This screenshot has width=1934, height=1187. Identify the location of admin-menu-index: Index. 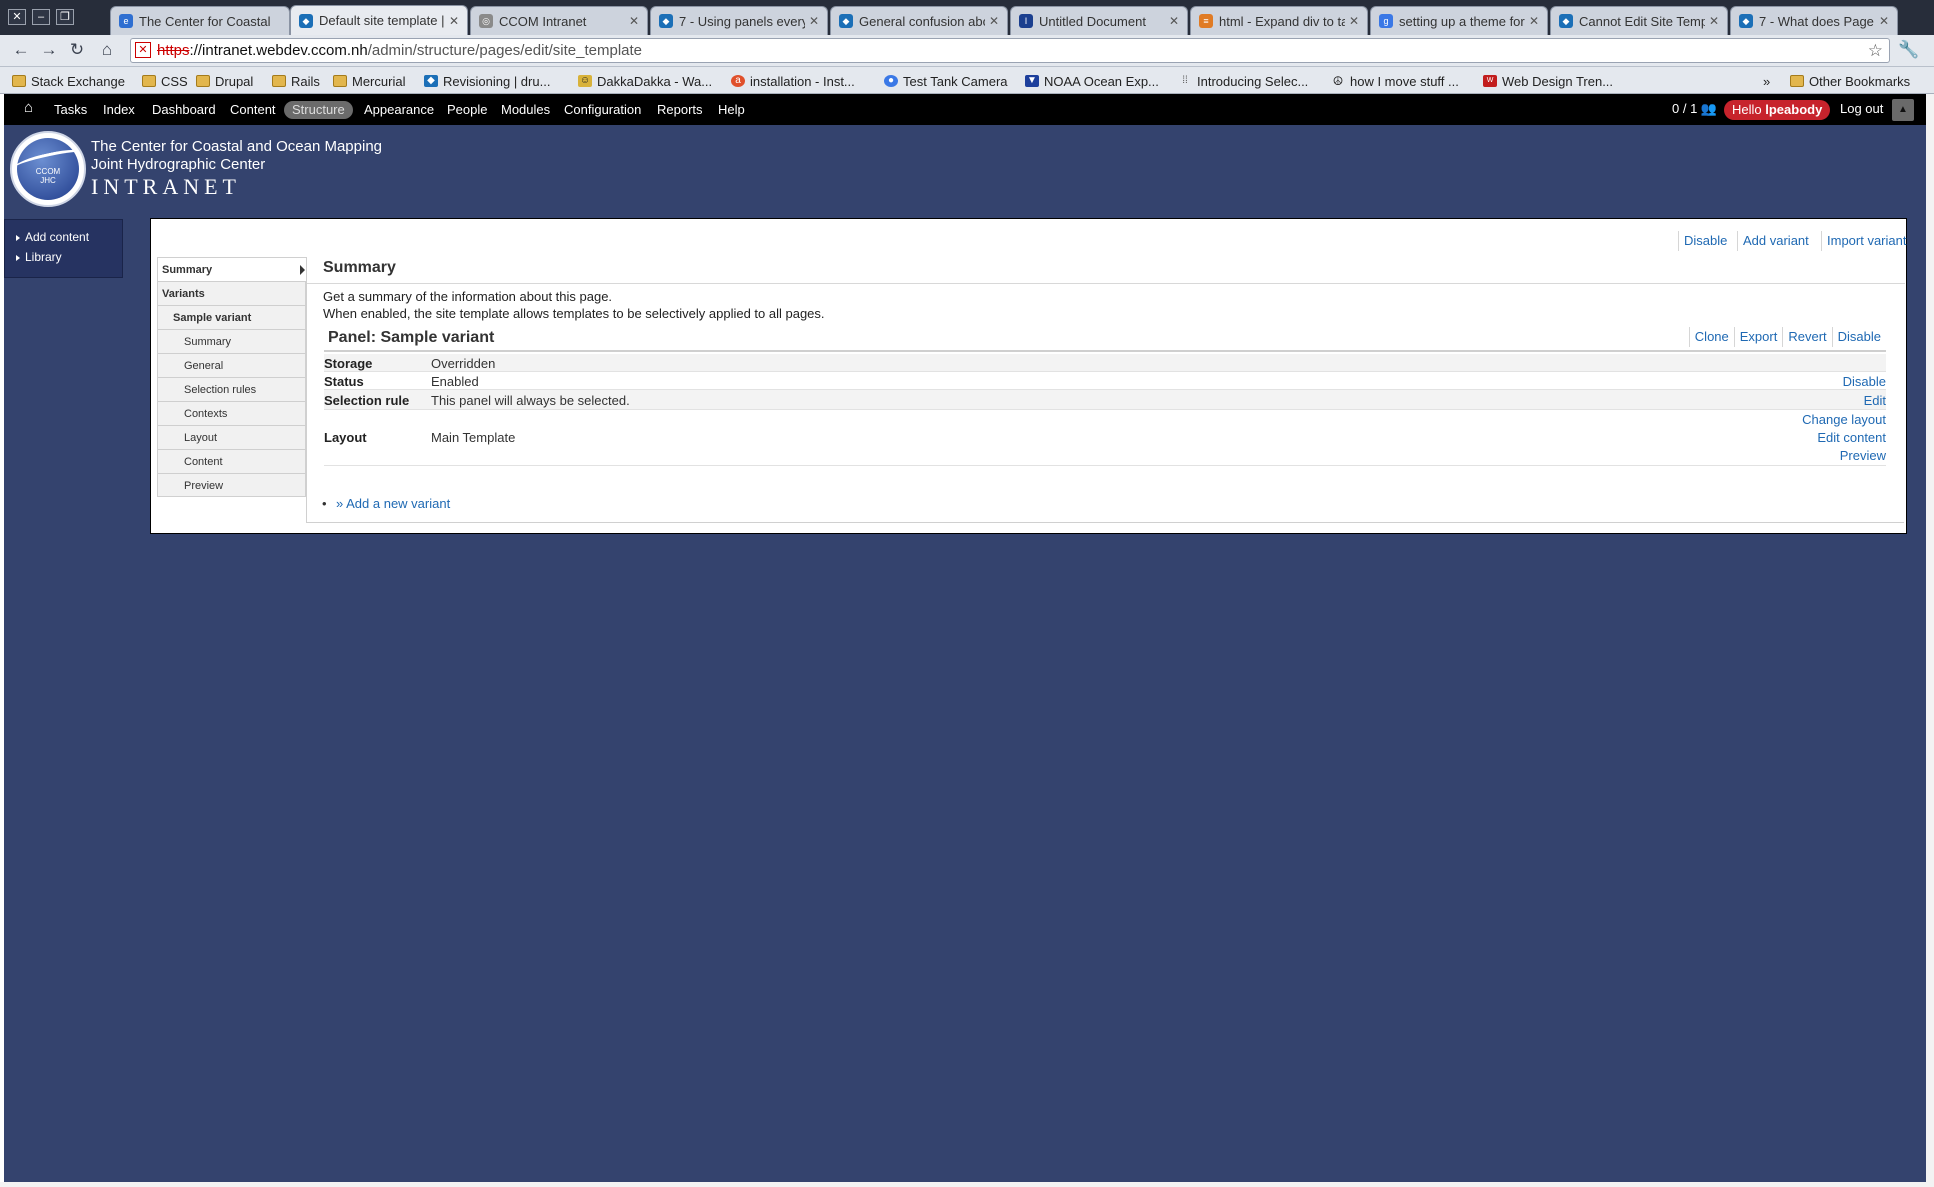
(119, 110).